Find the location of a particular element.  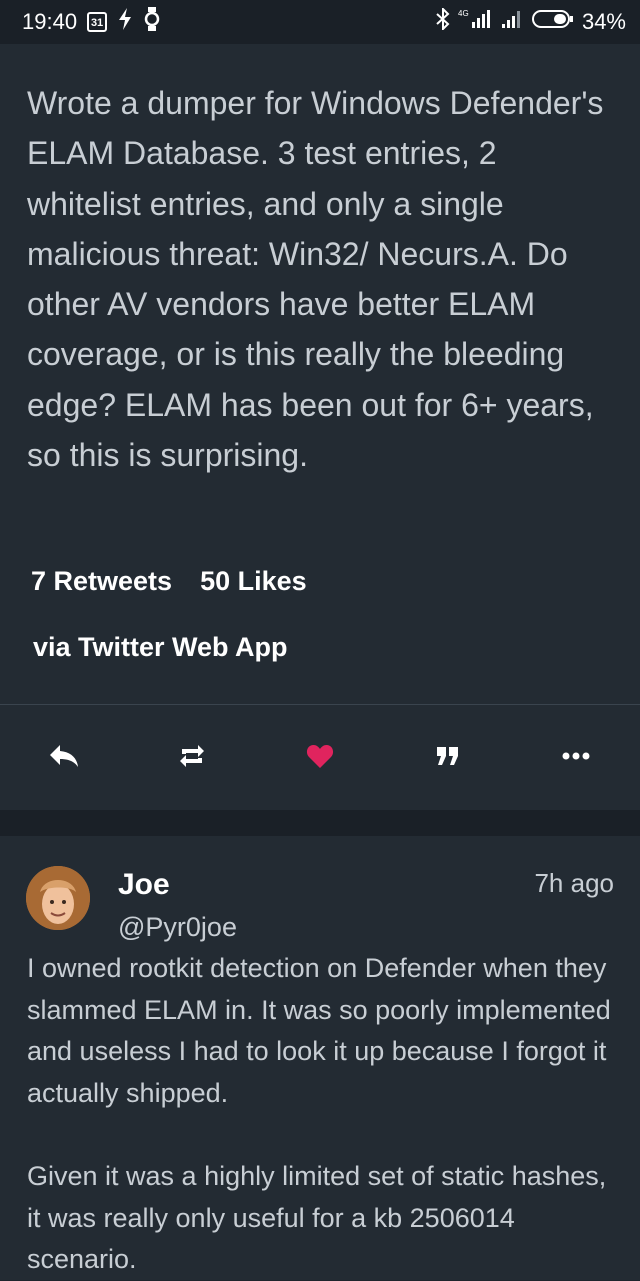

action-bar is located at coordinates (320, 756).